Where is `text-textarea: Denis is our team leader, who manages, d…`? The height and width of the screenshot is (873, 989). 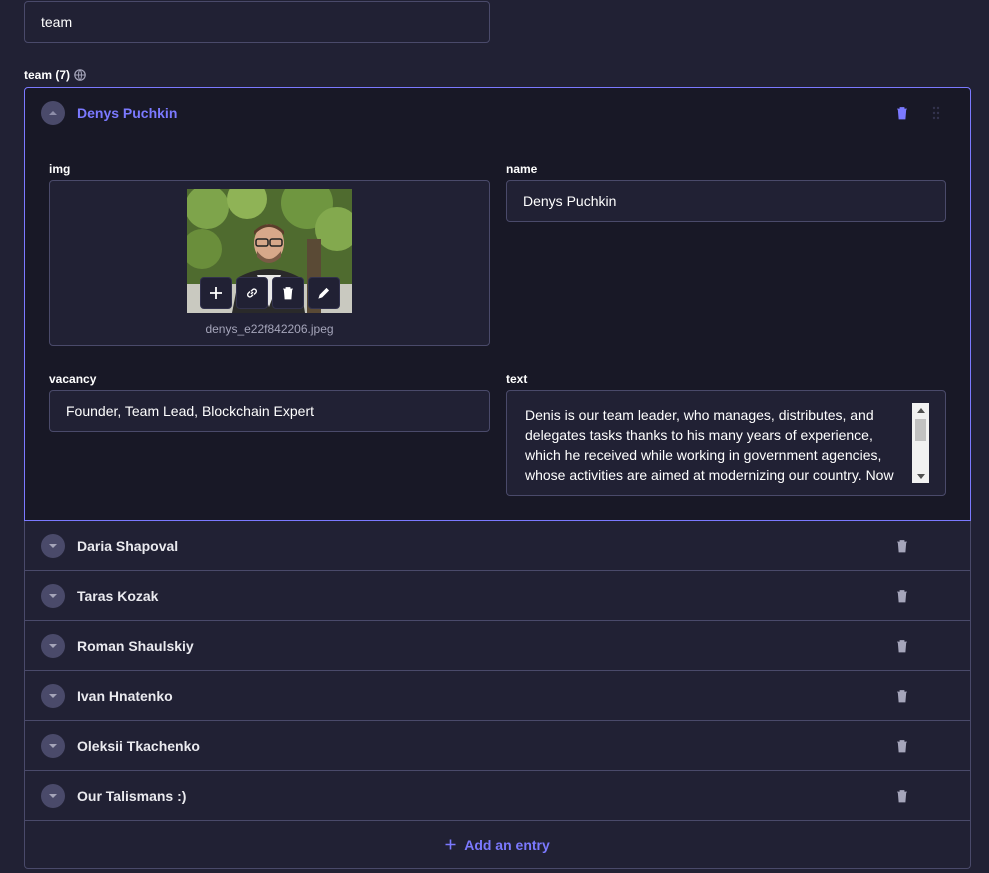 text-textarea: Denis is our team leader, who manages, d… is located at coordinates (726, 437).